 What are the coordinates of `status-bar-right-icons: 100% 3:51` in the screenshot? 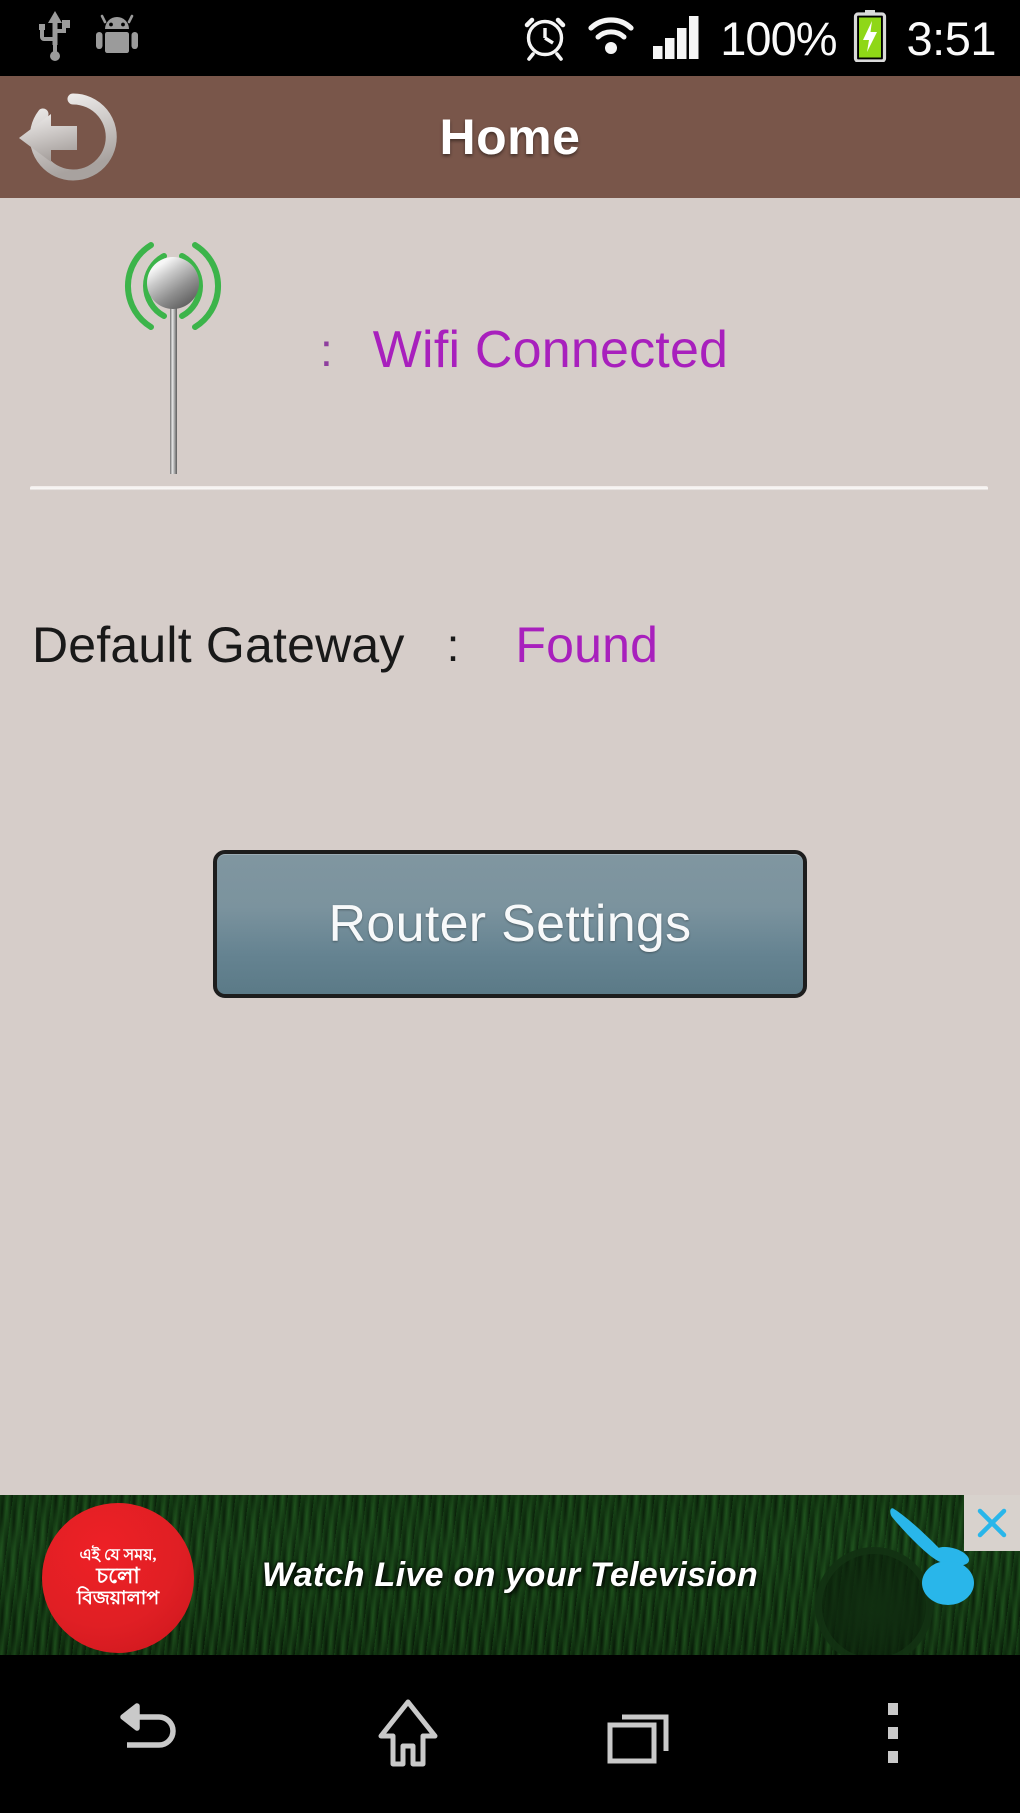 It's located at (770, 38).